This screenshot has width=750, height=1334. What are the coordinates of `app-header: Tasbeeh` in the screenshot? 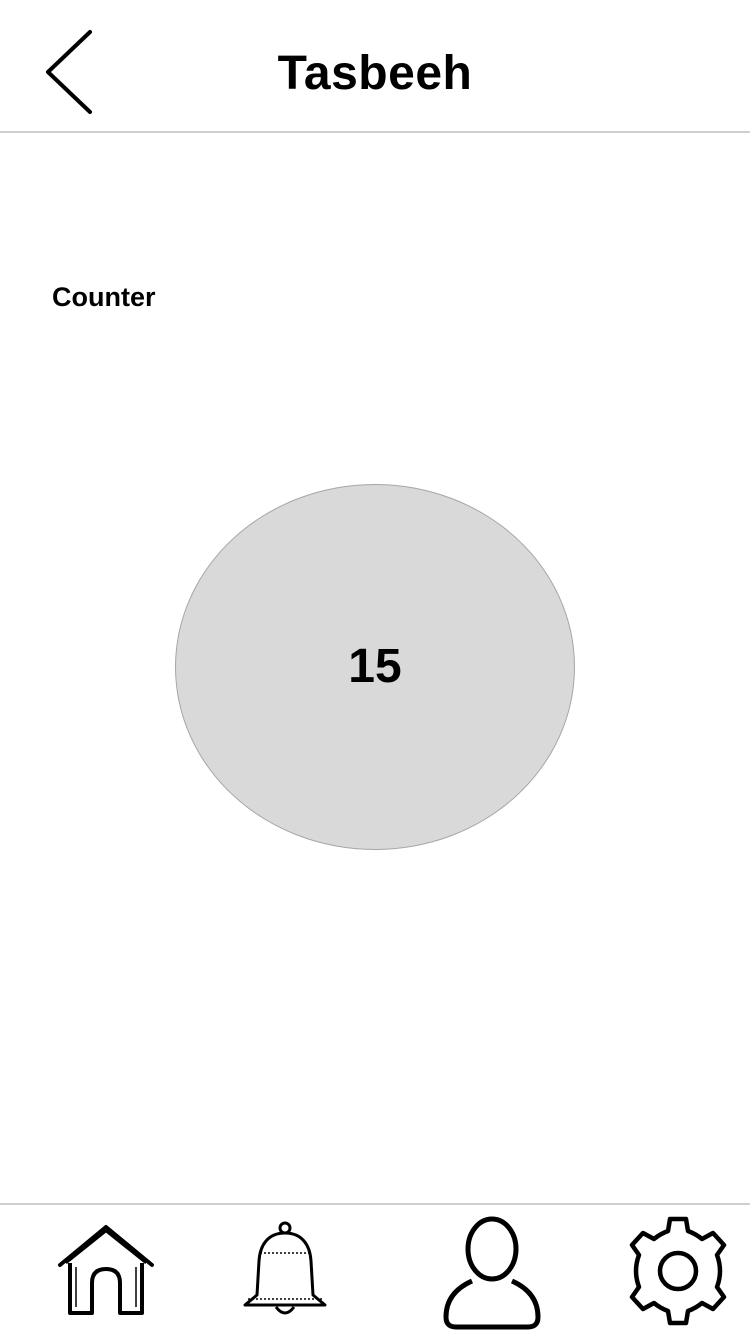 It's located at (375, 66).